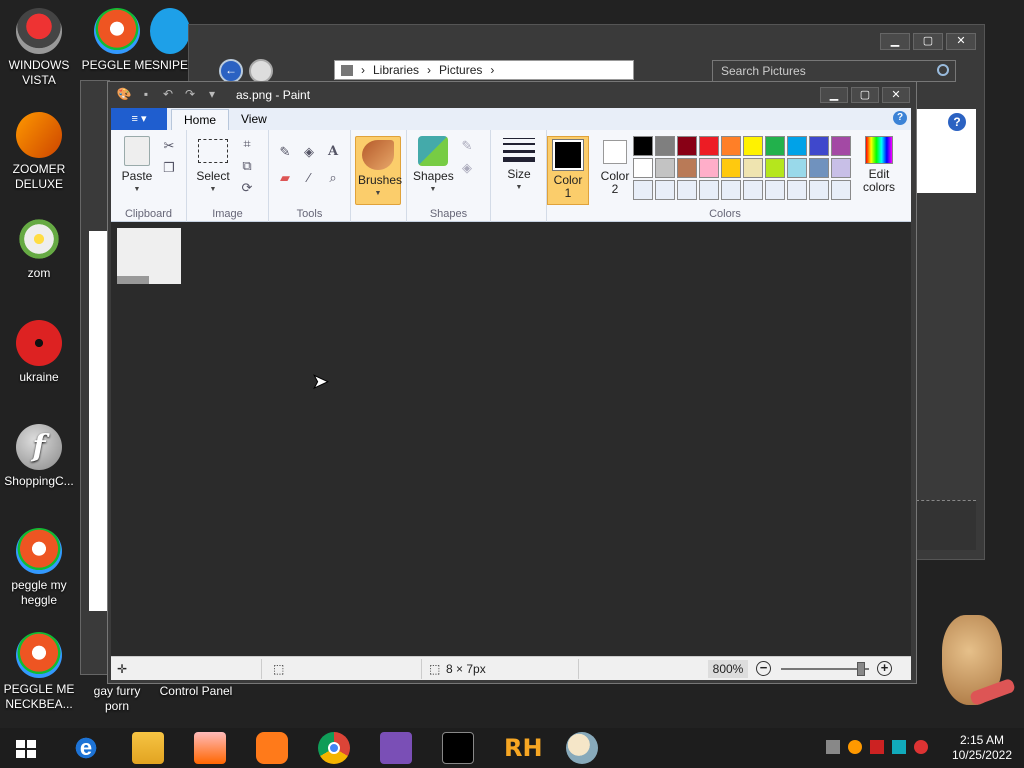  What do you see at coordinates (210, 748) in the screenshot?
I see `media-player-icon` at bounding box center [210, 748].